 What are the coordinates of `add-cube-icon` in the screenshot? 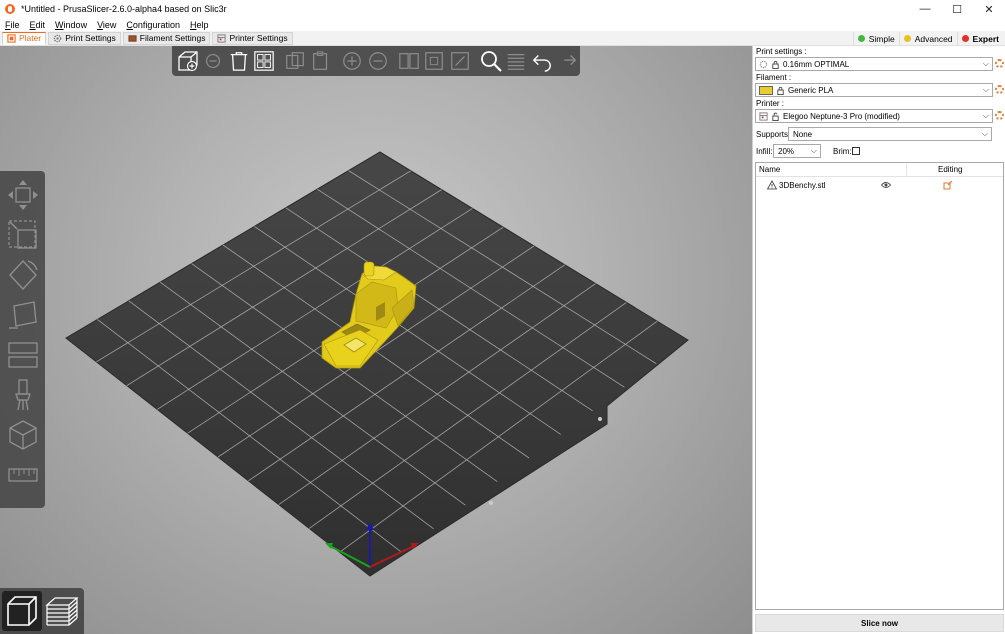 It's located at (188, 61).